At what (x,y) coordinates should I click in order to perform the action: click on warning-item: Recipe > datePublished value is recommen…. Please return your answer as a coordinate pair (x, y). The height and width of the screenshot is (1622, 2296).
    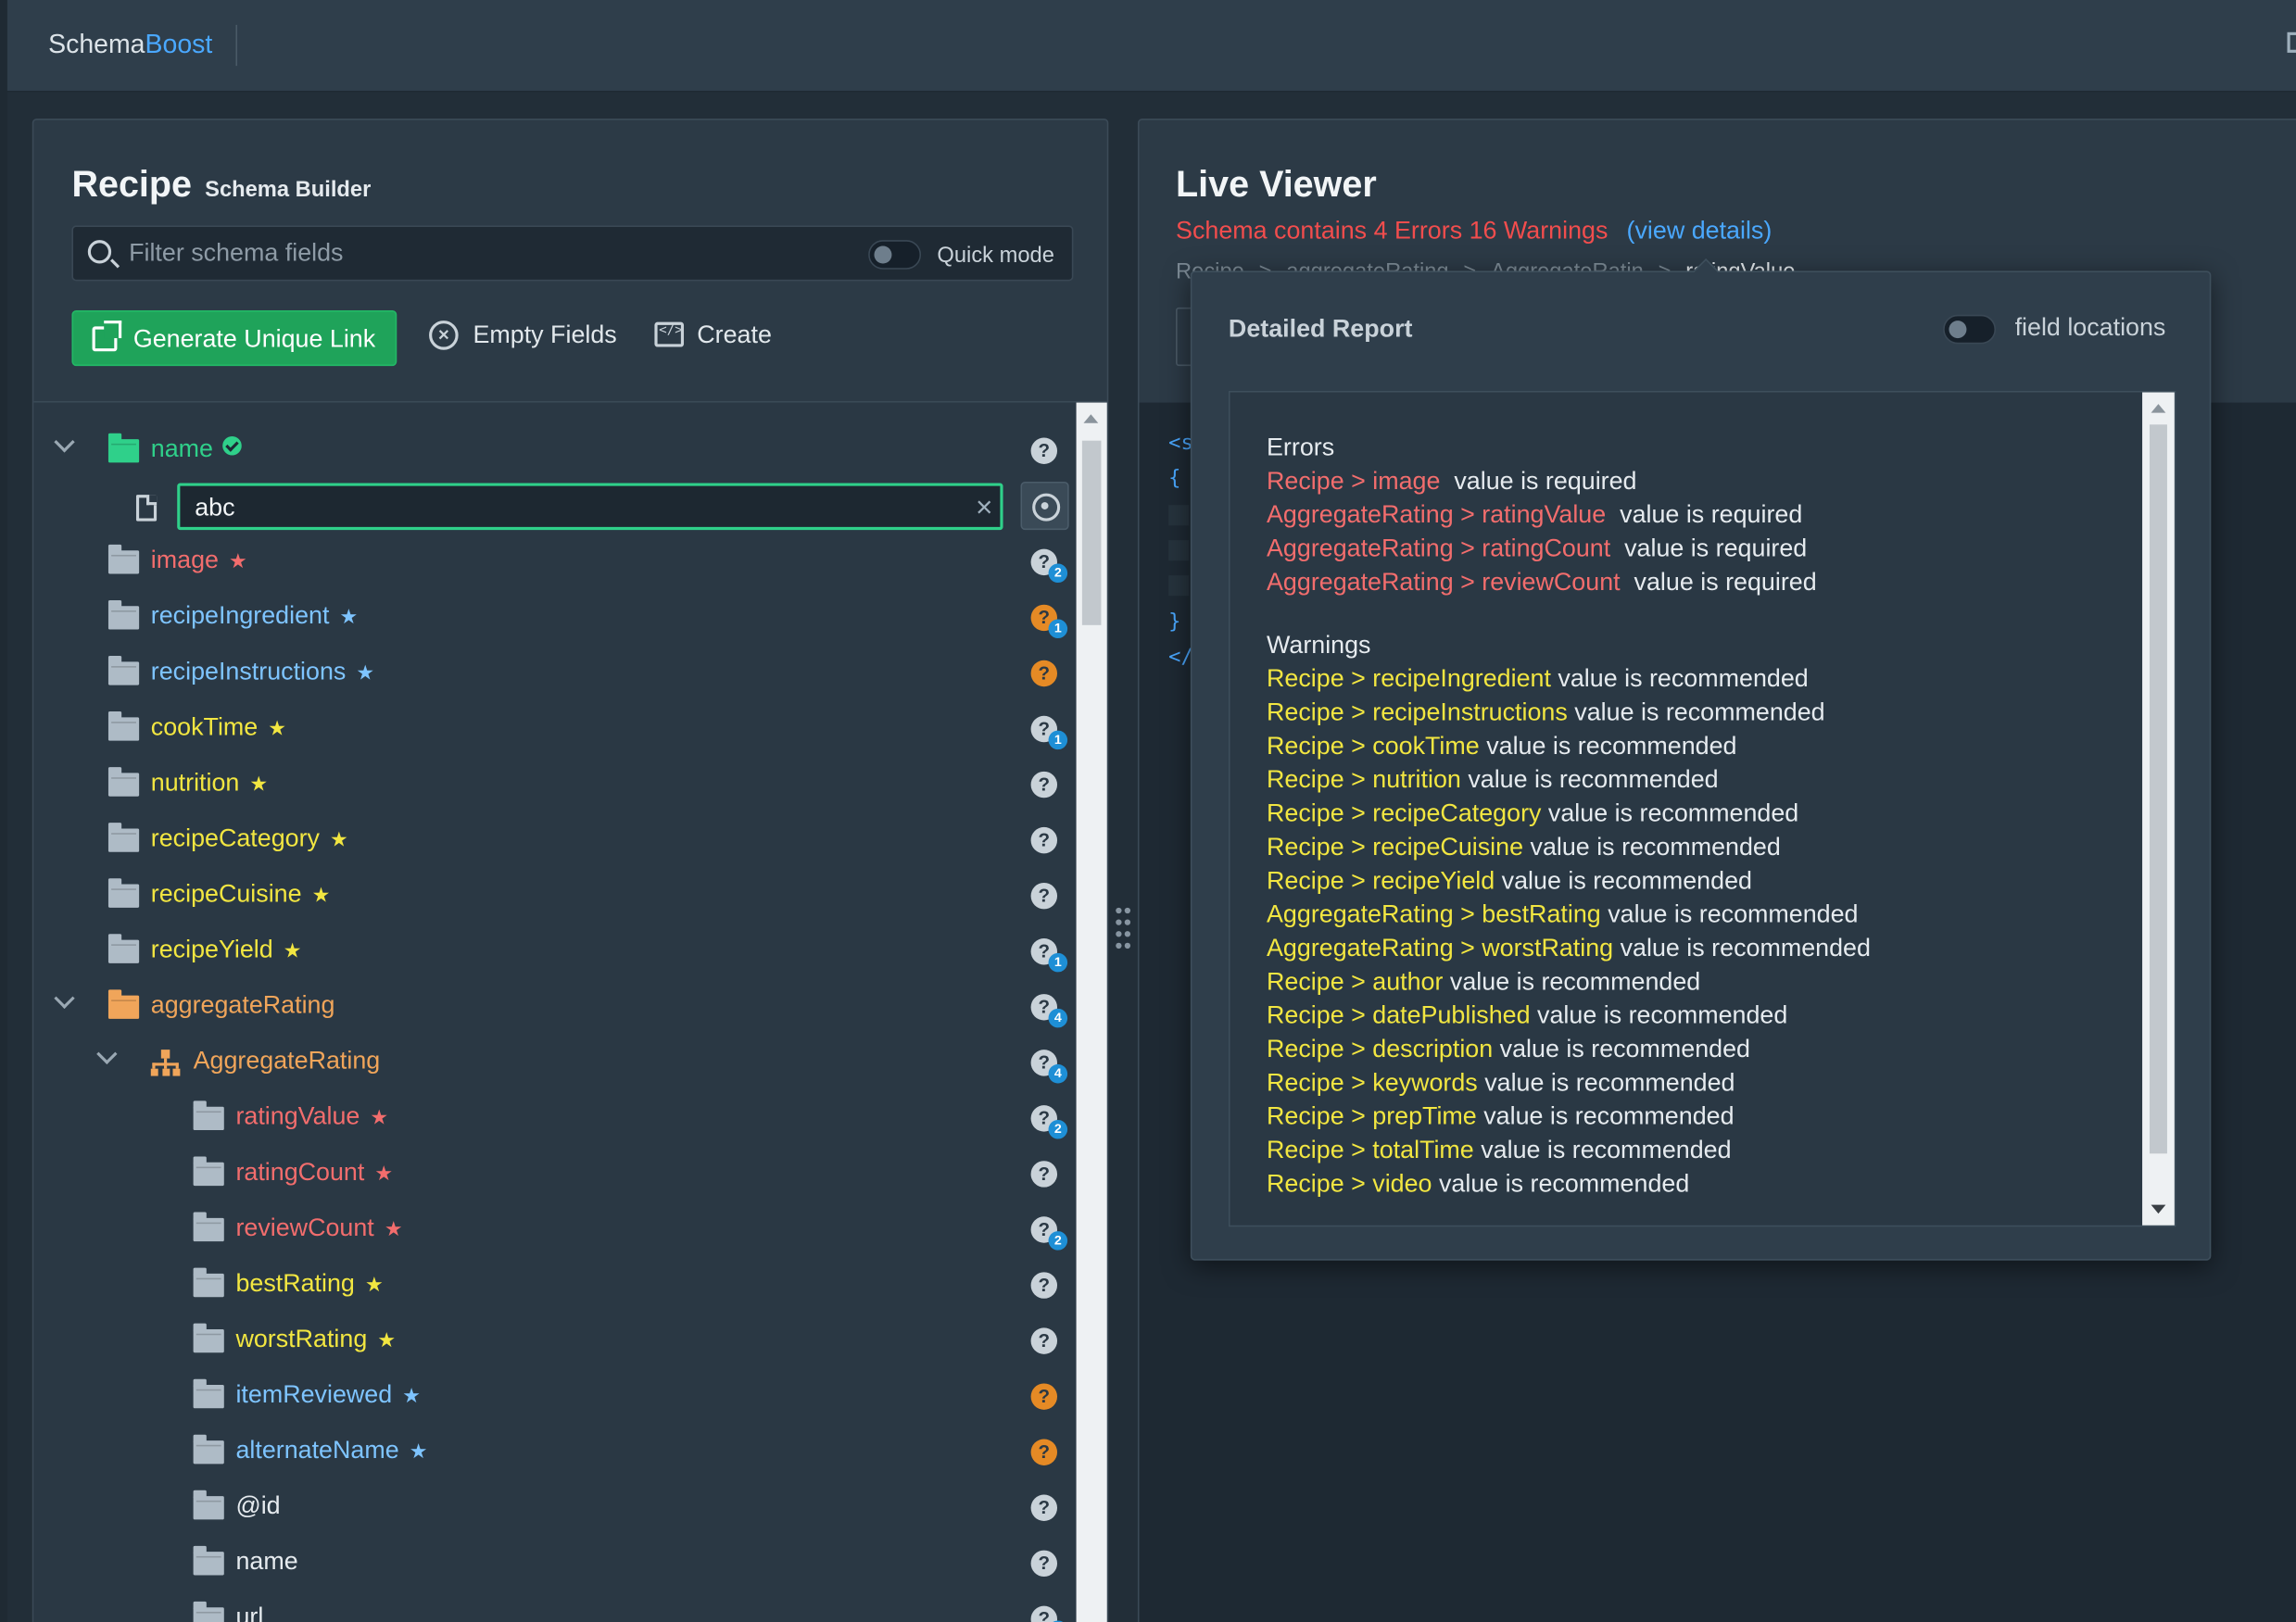
    Looking at the image, I should click on (1699, 1016).